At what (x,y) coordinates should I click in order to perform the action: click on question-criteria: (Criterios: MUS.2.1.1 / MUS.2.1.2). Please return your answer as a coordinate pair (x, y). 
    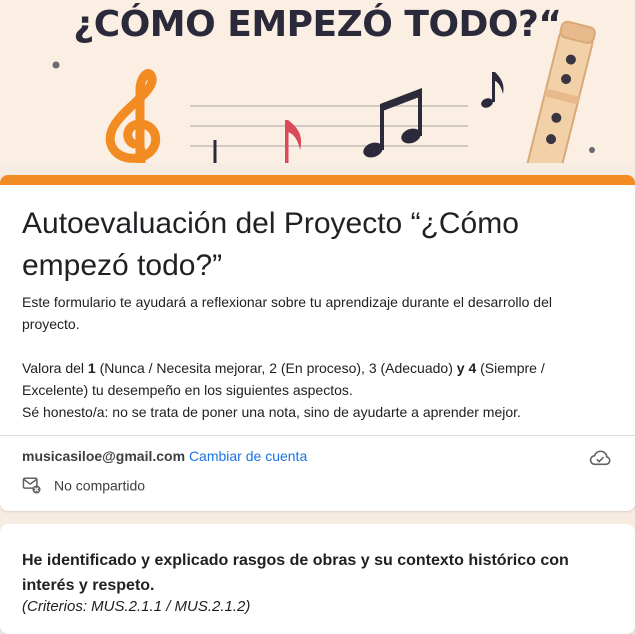
    Looking at the image, I should click on (136, 606).